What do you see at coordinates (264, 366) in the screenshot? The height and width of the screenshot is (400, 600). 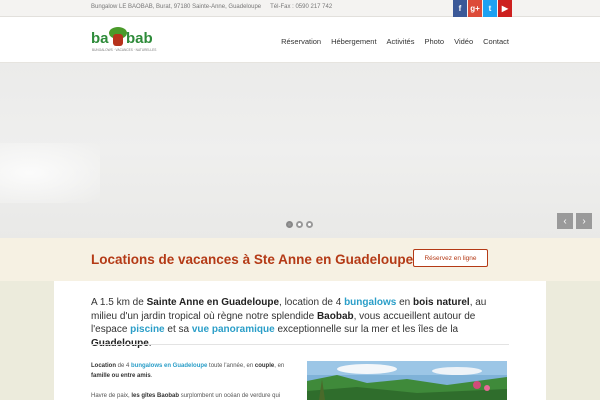 I see `col-strong: couple` at bounding box center [264, 366].